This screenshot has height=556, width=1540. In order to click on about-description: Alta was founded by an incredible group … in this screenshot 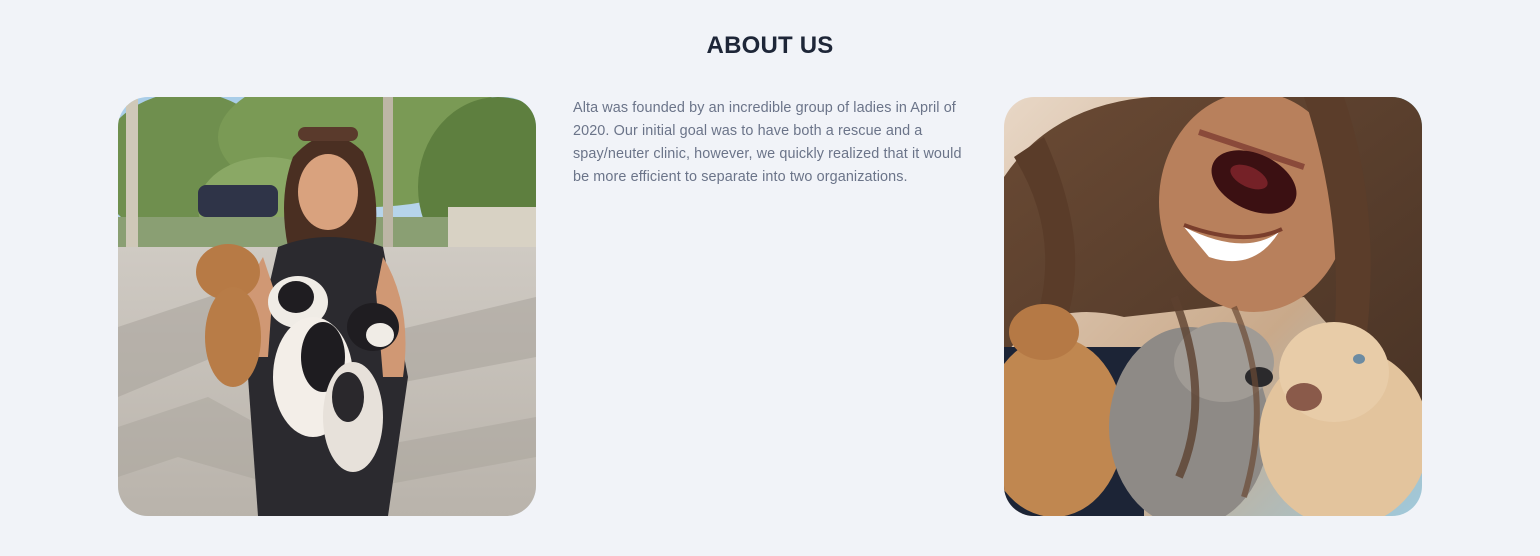, I will do `click(767, 142)`.